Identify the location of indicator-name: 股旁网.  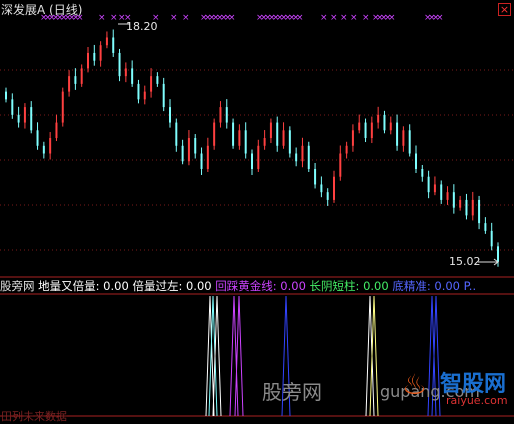
(17, 286).